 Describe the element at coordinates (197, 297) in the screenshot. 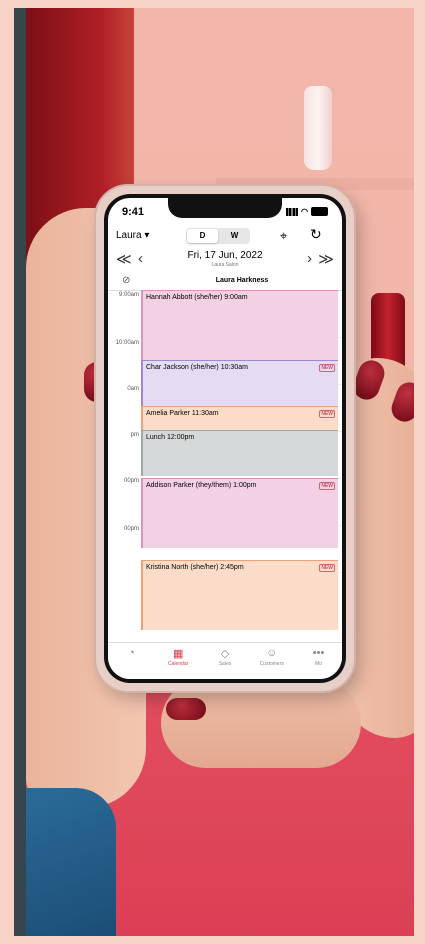

I see `appointment-title: Hannah Abbott (she/her) 9:00am` at that location.